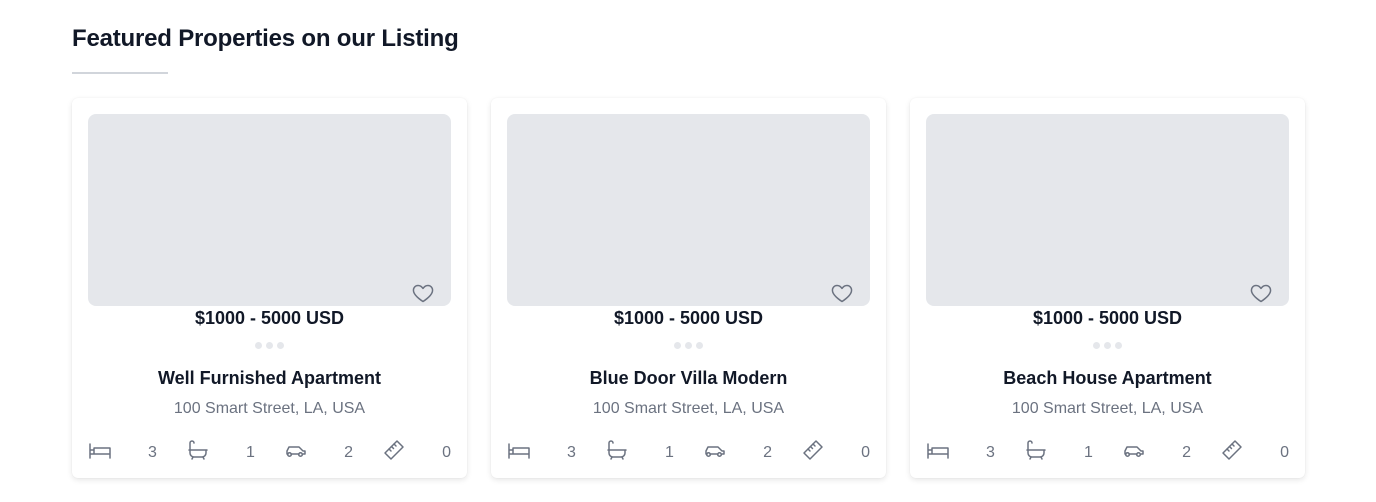  What do you see at coordinates (120, 73) in the screenshot?
I see `title-underline` at bounding box center [120, 73].